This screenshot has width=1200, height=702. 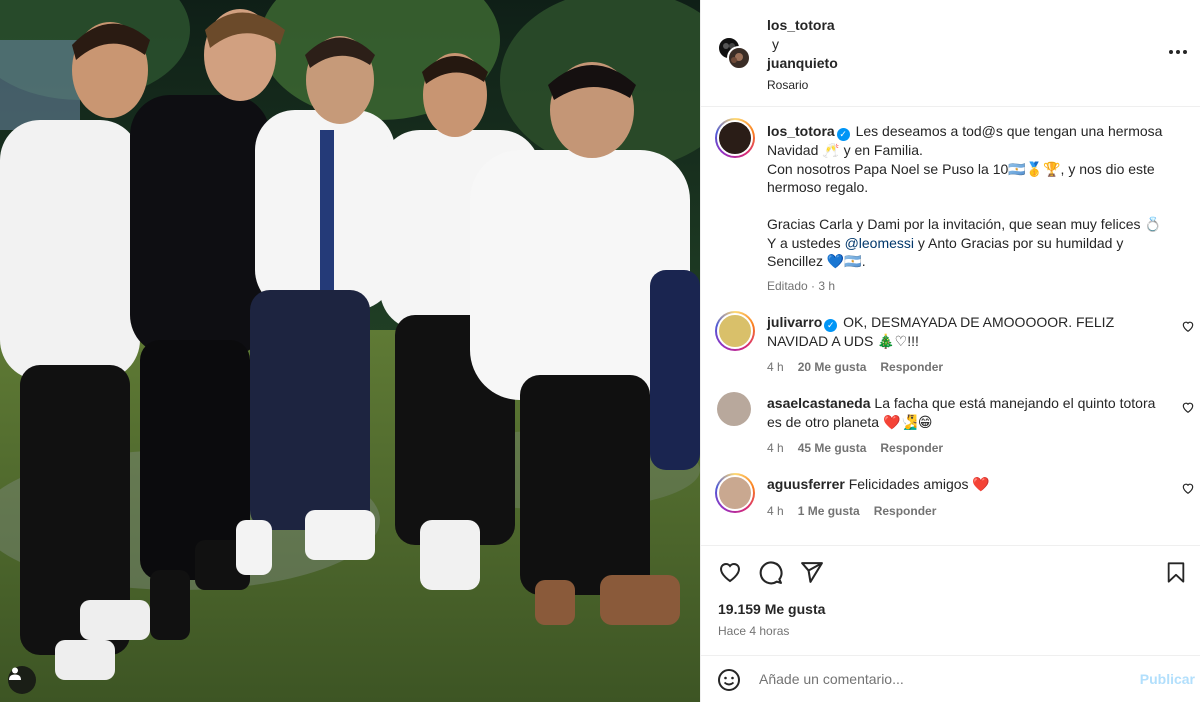 What do you see at coordinates (811, 572) in the screenshot?
I see `share-icon` at bounding box center [811, 572].